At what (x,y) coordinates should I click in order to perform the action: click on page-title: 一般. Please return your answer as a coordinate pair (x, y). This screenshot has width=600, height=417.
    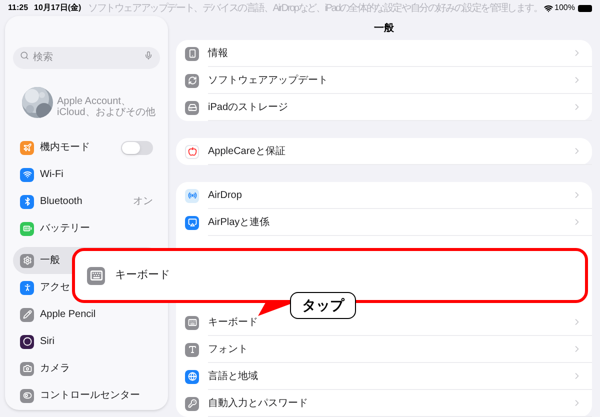
    Looking at the image, I should click on (384, 29).